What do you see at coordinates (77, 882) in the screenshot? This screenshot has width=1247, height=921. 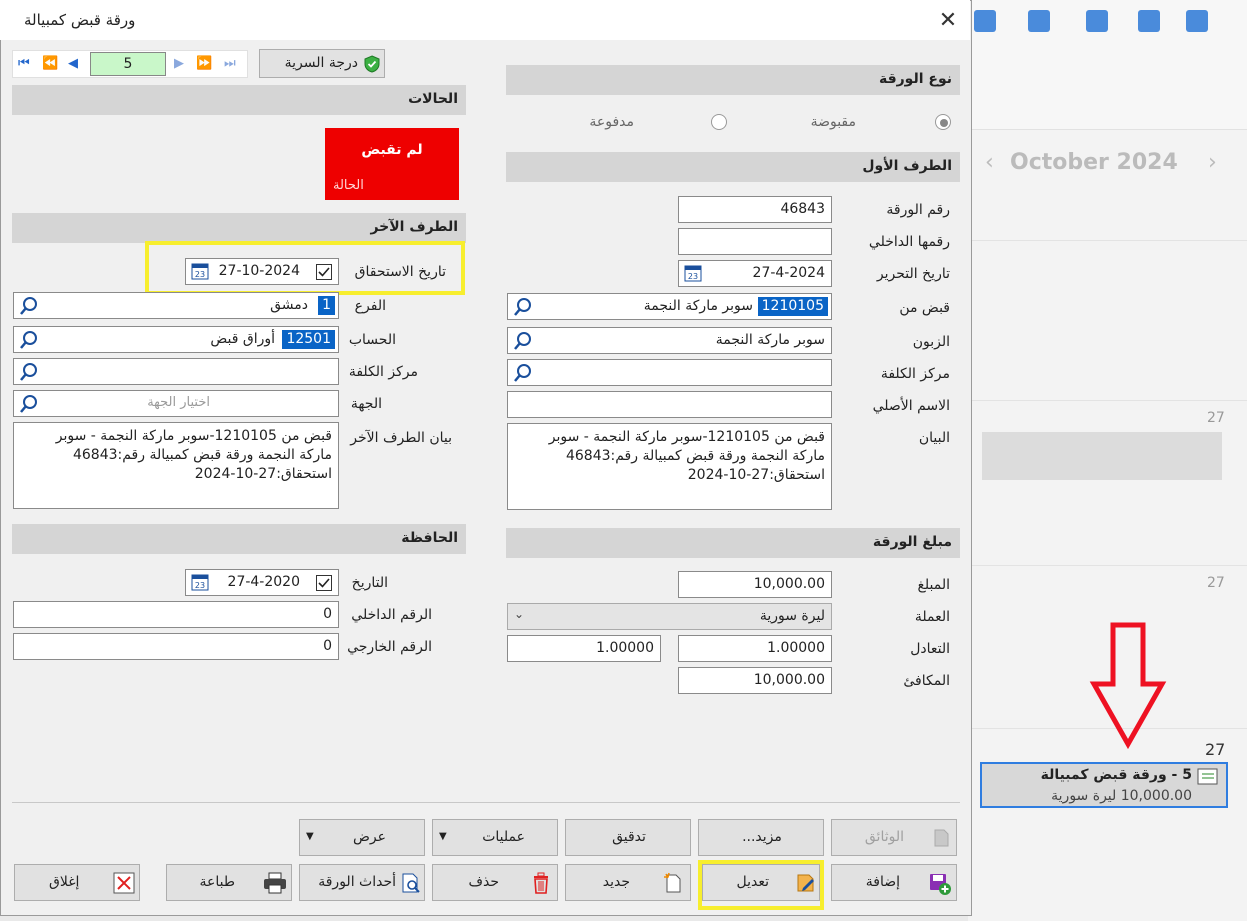 I see `close-button: إغلاق` at bounding box center [77, 882].